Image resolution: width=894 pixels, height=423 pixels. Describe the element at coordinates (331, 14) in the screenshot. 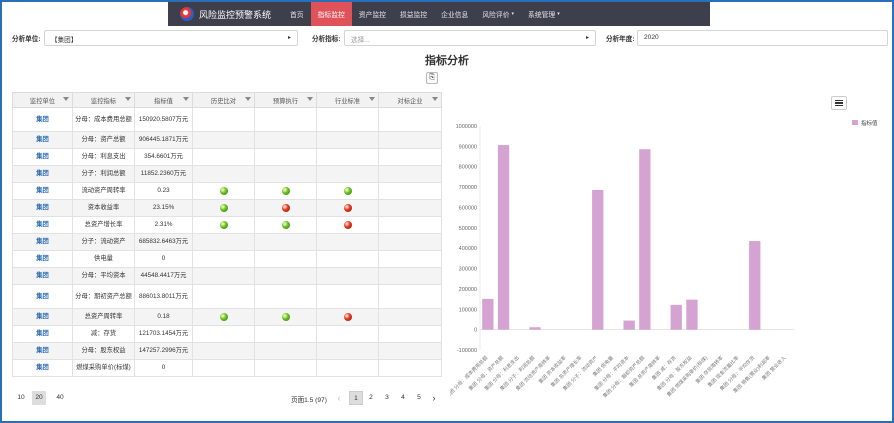

I see `nav-item-1: 指标监控` at that location.